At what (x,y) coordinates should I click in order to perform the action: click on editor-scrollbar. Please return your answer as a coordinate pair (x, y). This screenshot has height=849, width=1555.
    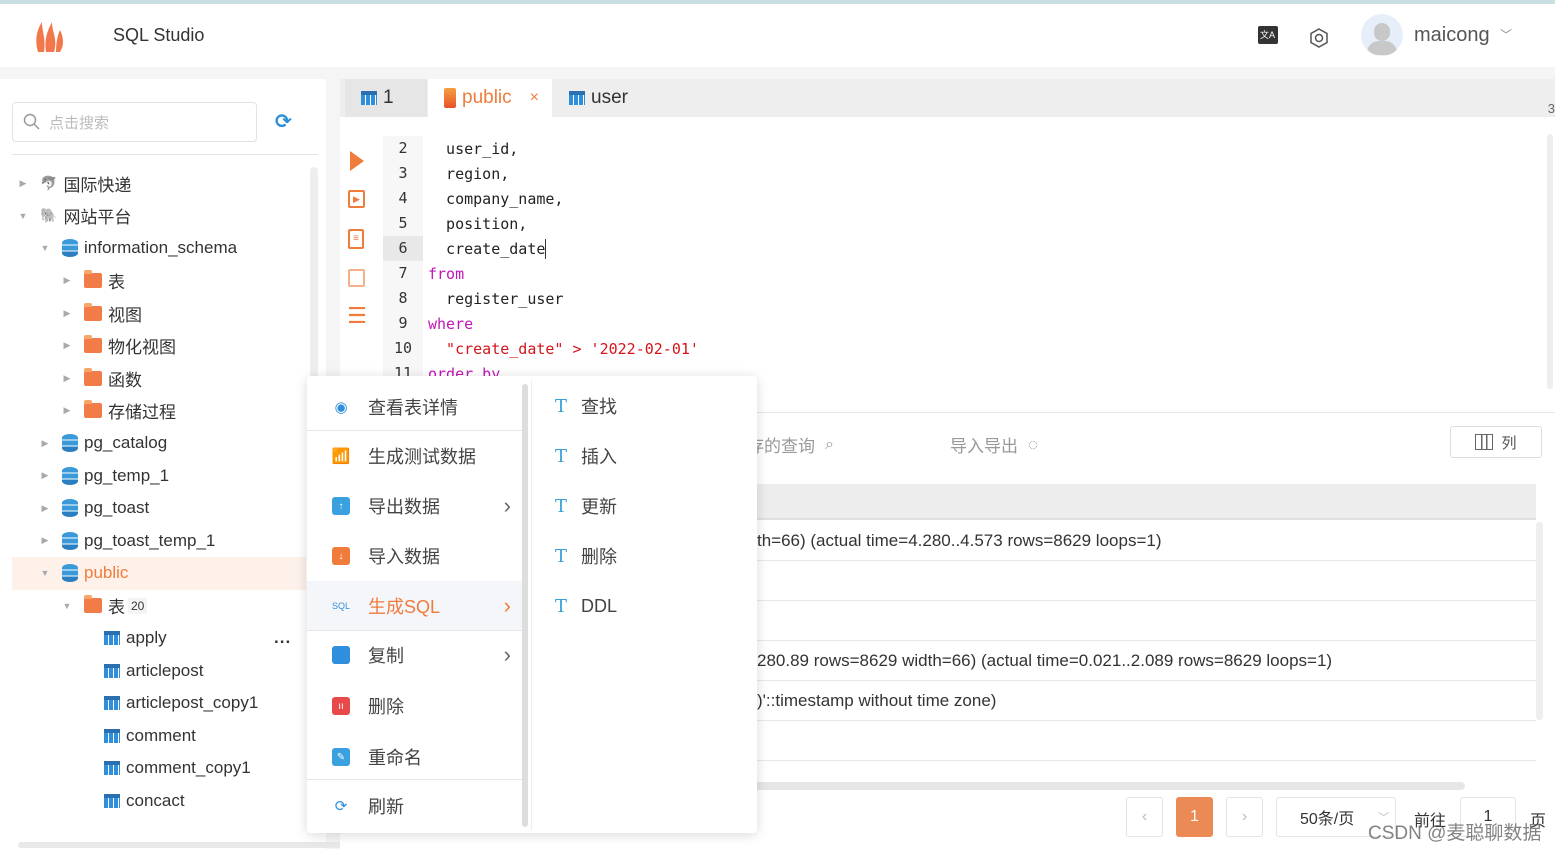
    Looking at the image, I should click on (1550, 261).